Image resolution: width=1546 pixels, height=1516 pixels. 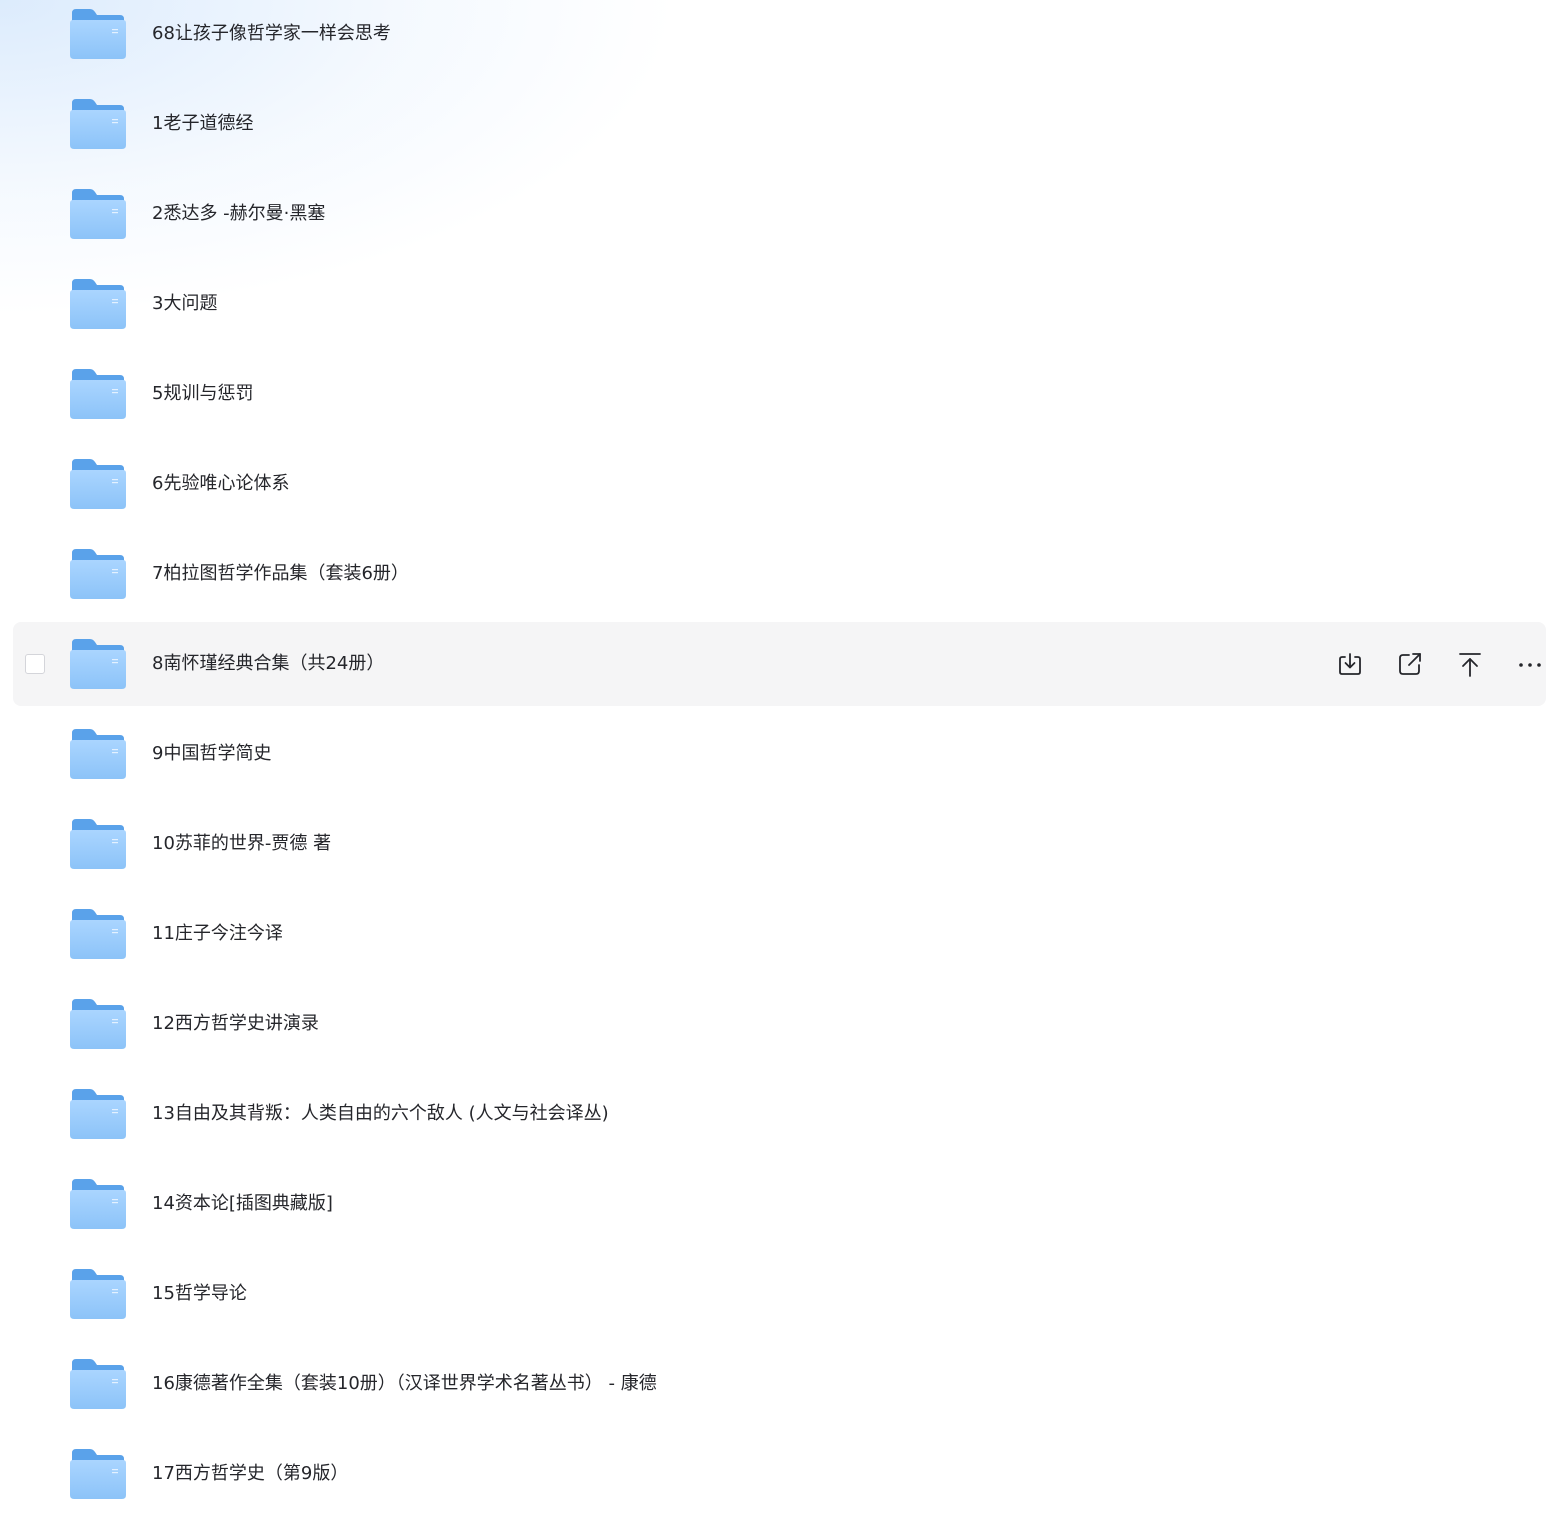 I want to click on folder-row: 12西方哲学史讲演录, so click(x=779, y=1024).